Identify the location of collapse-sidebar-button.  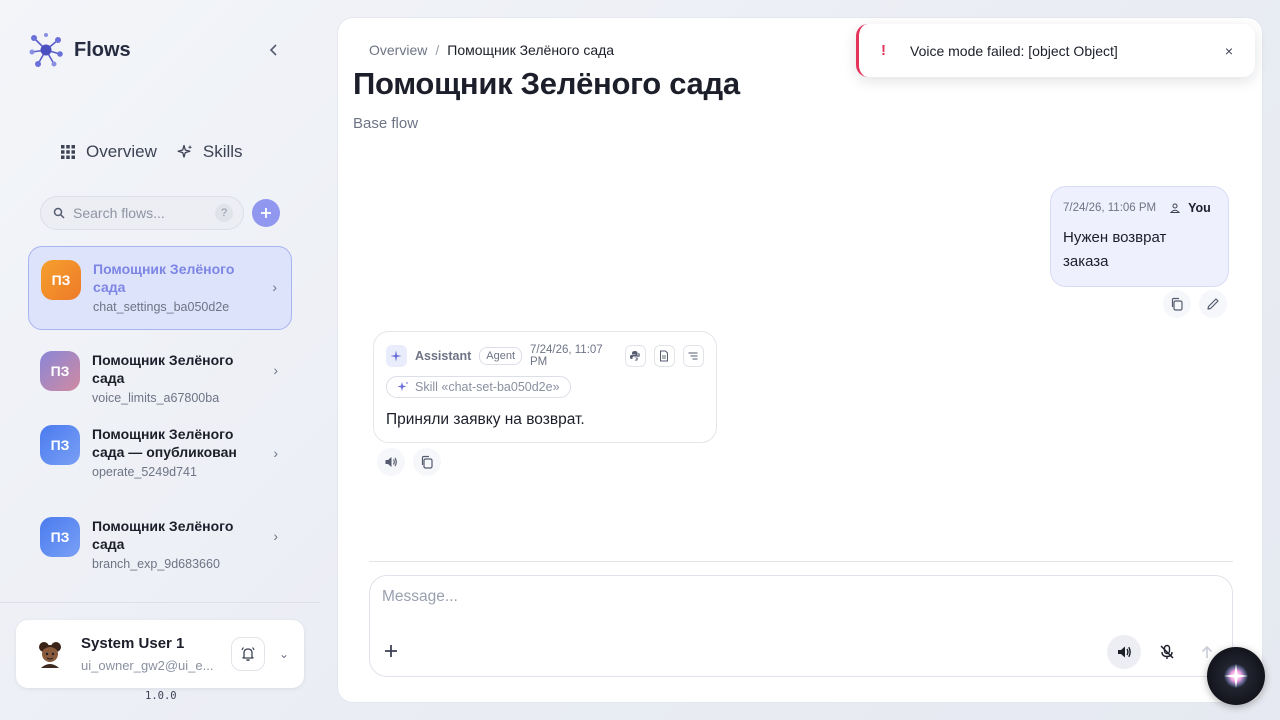
(274, 50).